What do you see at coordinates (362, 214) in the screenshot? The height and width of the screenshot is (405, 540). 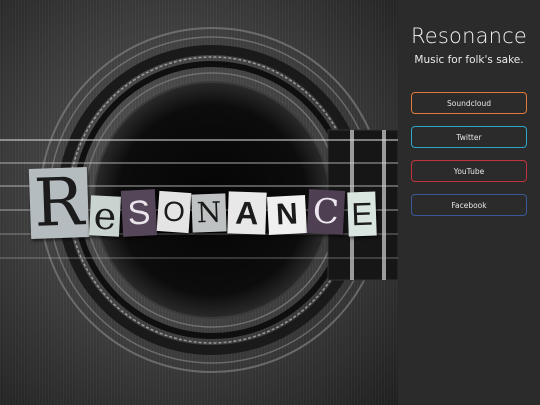 I see `logo-letter: E` at bounding box center [362, 214].